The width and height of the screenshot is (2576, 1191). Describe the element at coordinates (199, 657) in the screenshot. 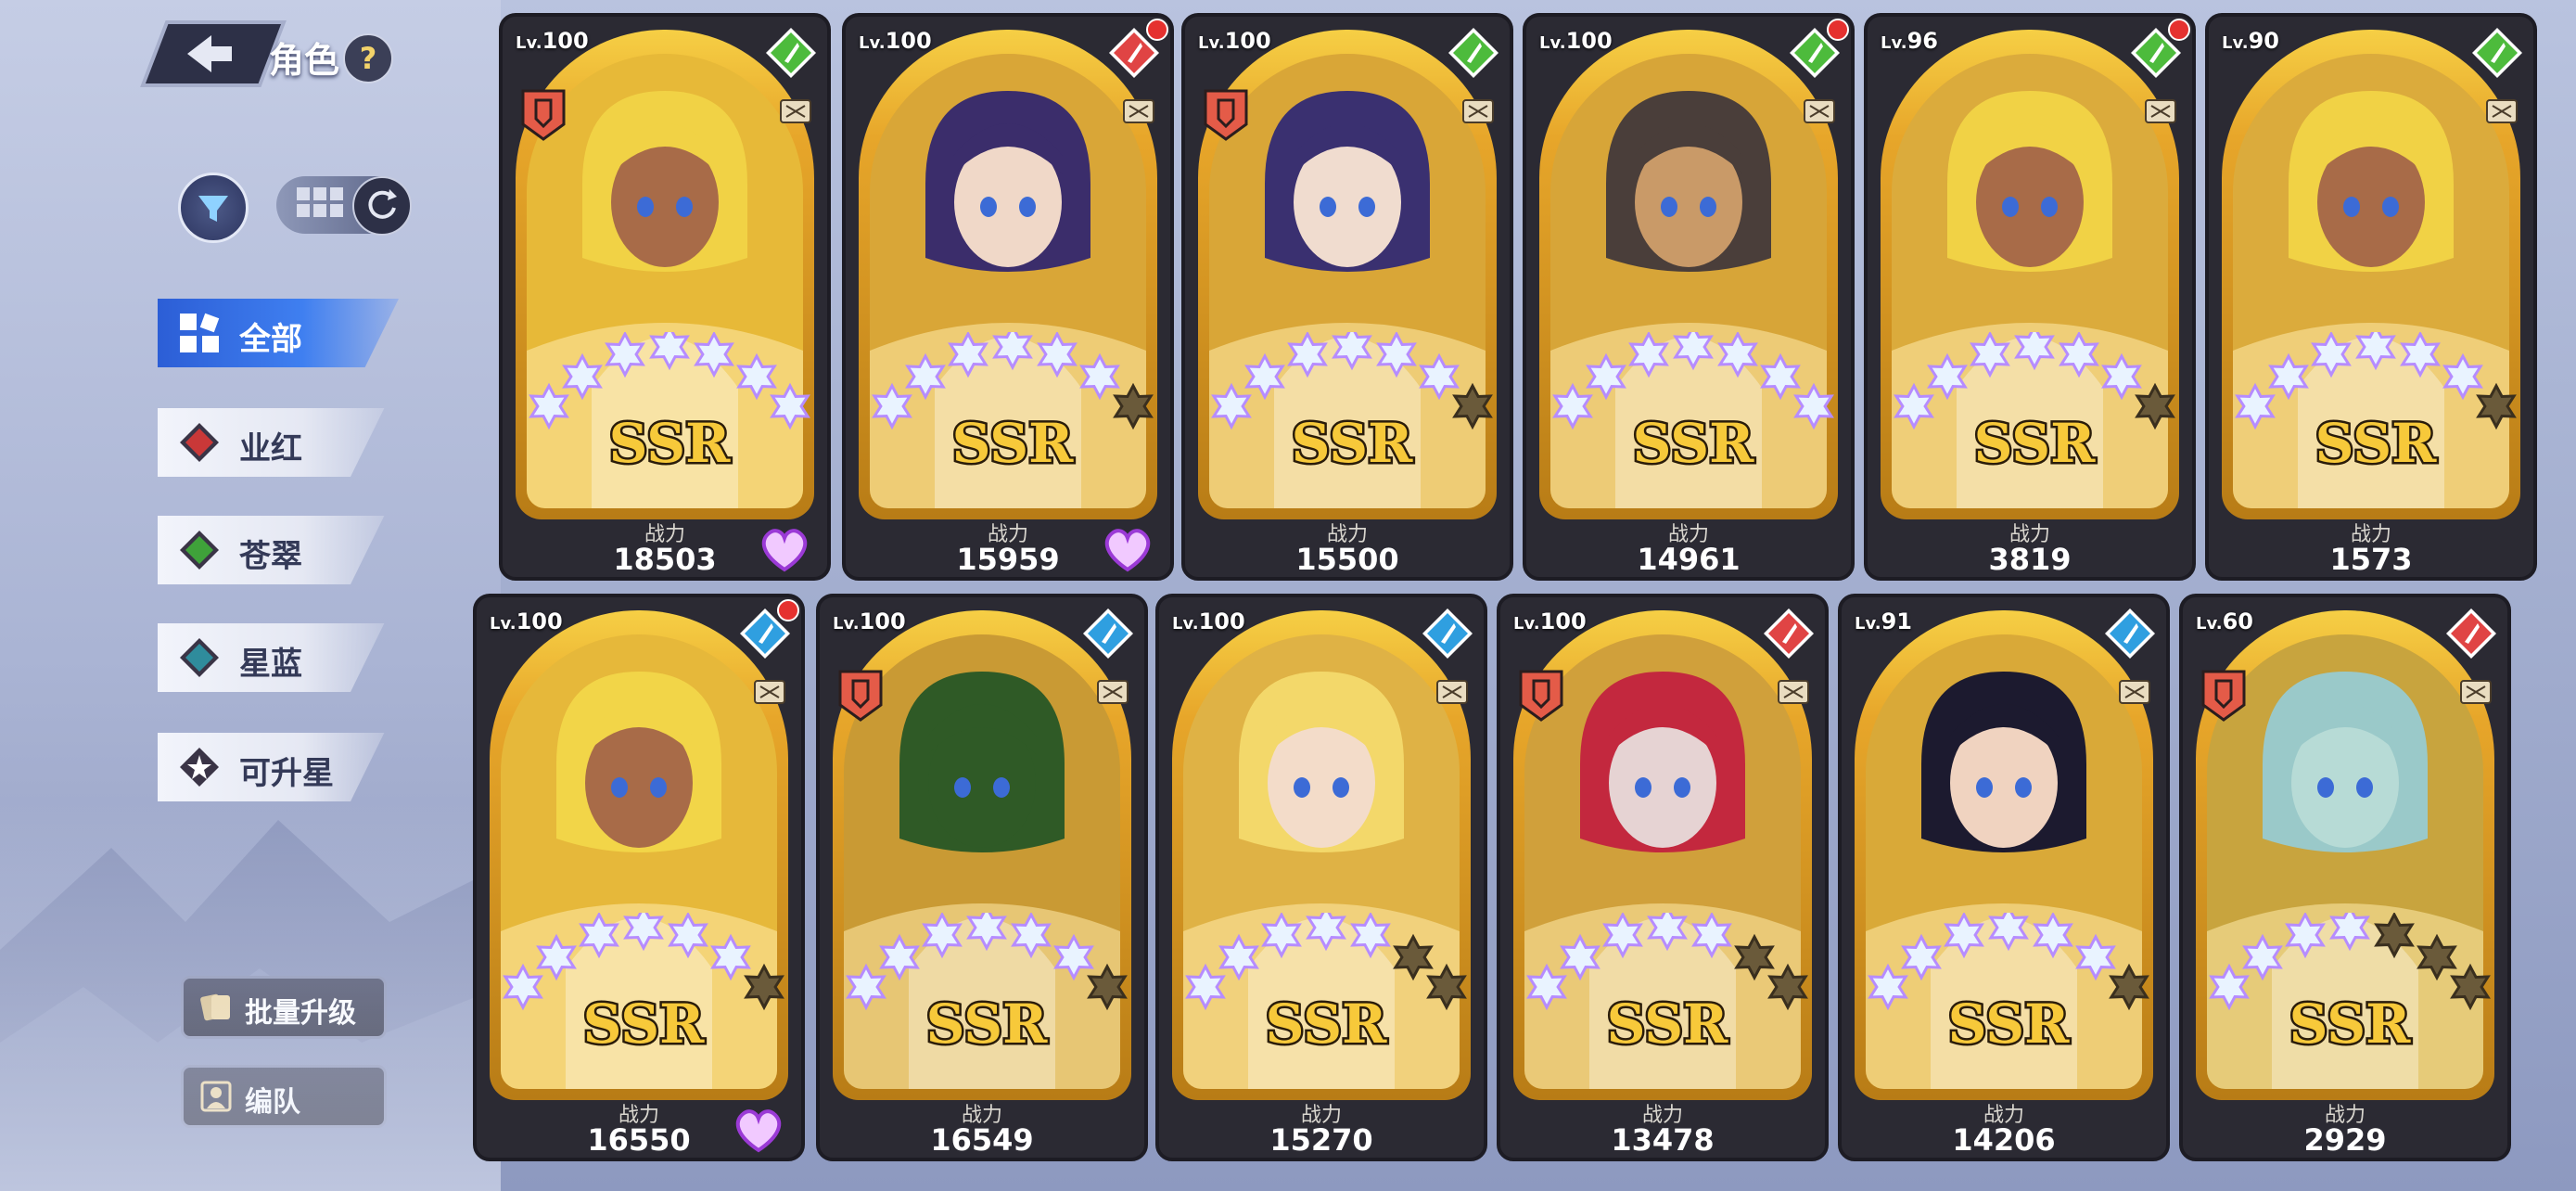

I see `blue-gem-icon` at that location.